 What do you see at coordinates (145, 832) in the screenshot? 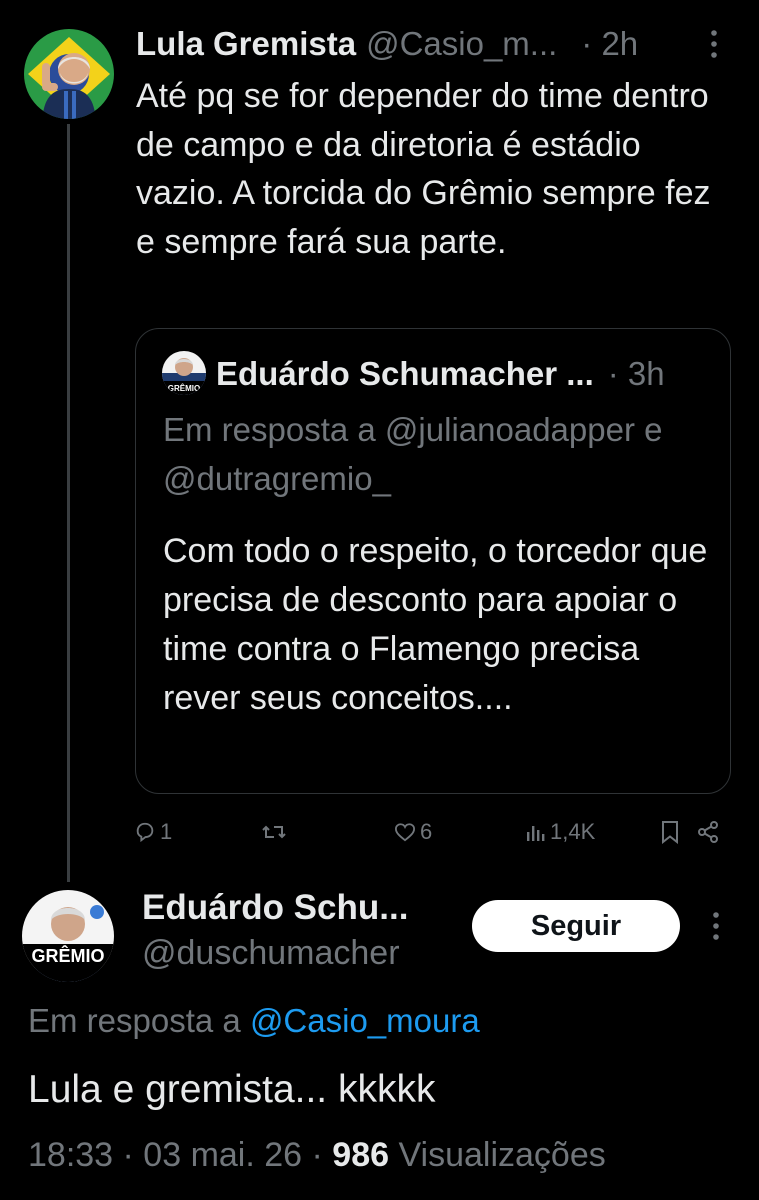
I see `reply-icon` at bounding box center [145, 832].